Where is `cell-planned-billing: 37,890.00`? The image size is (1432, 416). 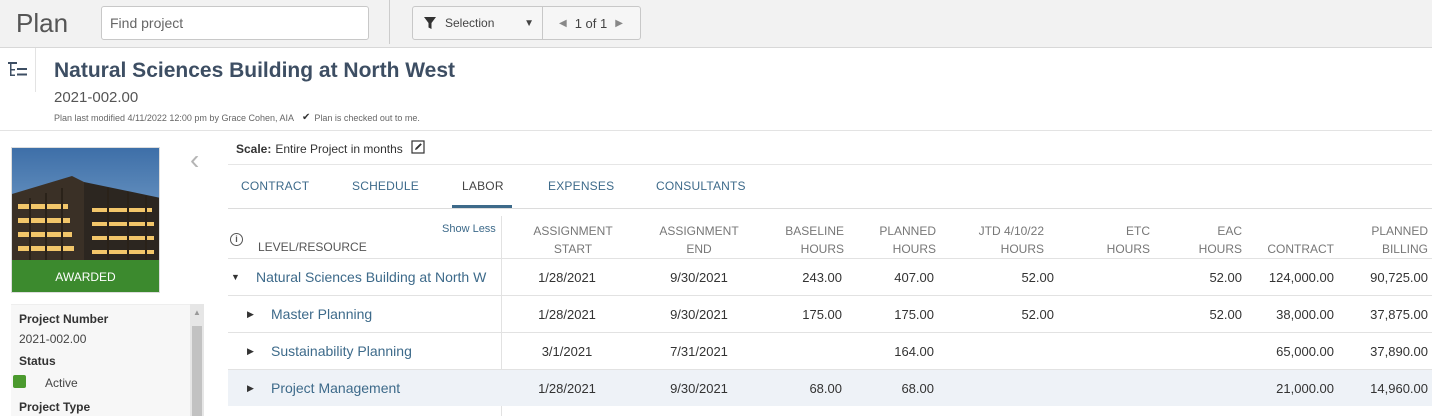 cell-planned-billing: 37,890.00 is located at coordinates (1399, 351).